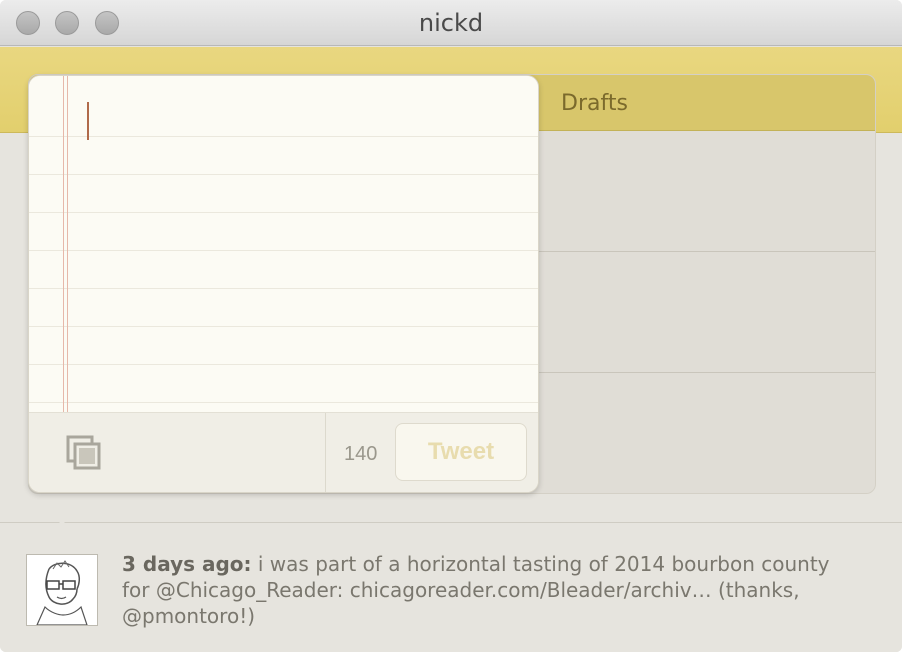 This screenshot has height=652, width=902. Describe the element at coordinates (187, 564) in the screenshot. I see `tweet-timestamp: 3 days ago:` at that location.